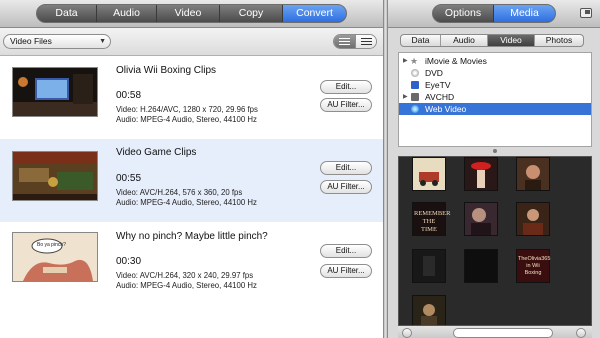 This screenshot has height=338, width=600. I want to click on media-tab-audio: Audio, so click(464, 40).